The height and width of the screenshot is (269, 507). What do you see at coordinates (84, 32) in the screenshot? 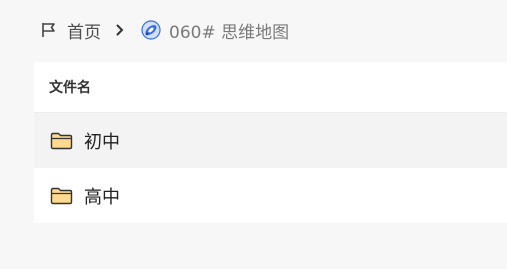
I see `breadcrumb-home-label: 首页` at bounding box center [84, 32].